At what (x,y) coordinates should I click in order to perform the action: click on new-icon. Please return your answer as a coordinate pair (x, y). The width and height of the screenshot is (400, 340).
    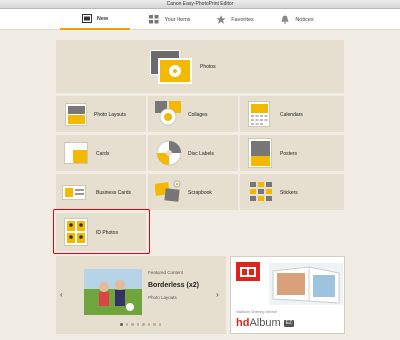
    Looking at the image, I should click on (86, 18).